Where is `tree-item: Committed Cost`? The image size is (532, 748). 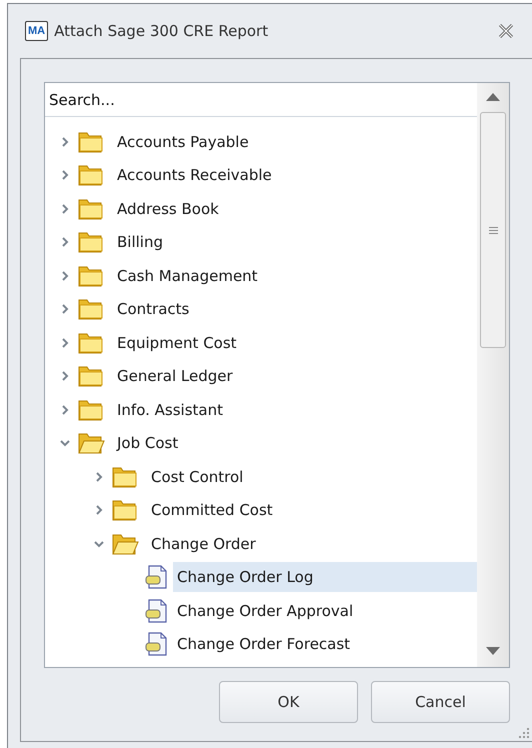
tree-item: Committed Cost is located at coordinates (312, 510).